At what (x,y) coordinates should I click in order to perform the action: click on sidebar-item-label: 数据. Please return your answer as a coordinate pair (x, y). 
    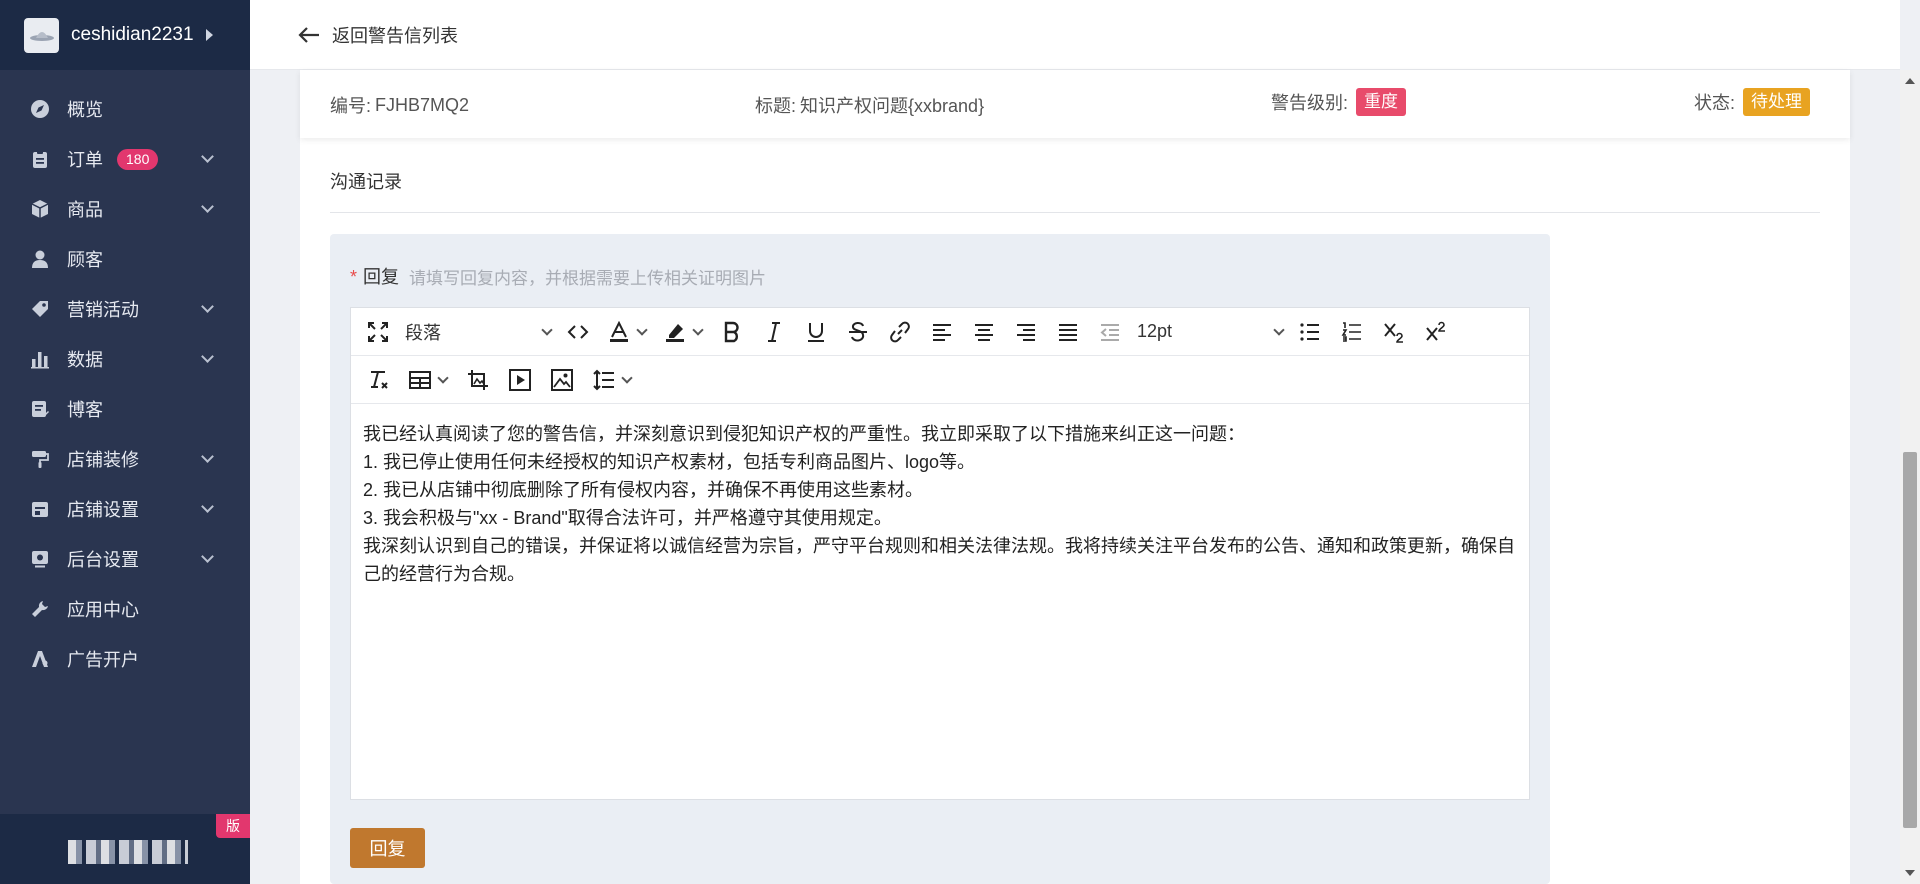
    Looking at the image, I should click on (85, 360).